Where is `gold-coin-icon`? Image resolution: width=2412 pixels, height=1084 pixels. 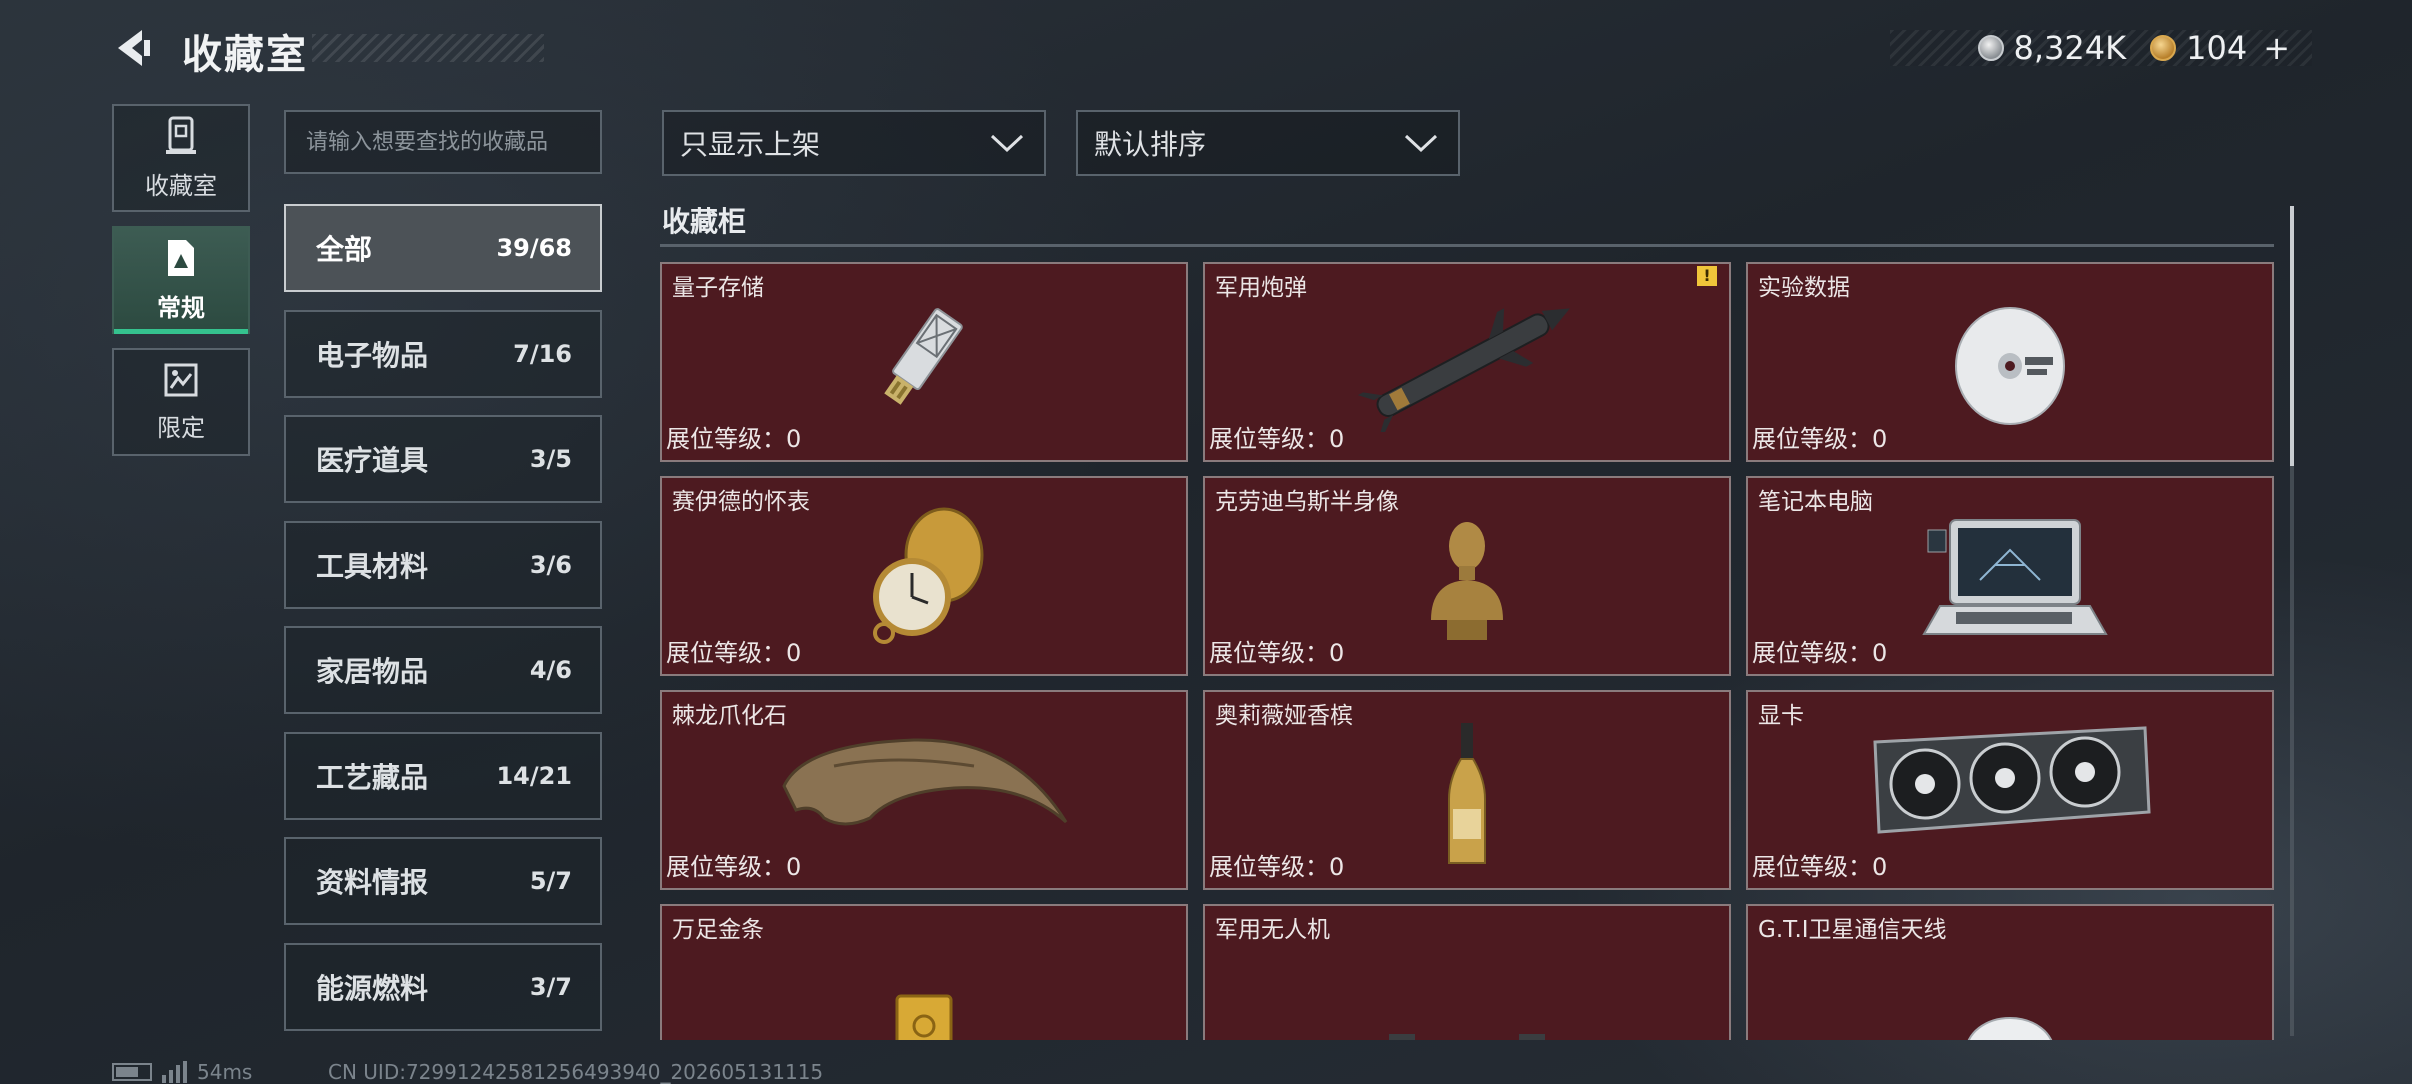
gold-coin-icon is located at coordinates (2163, 48).